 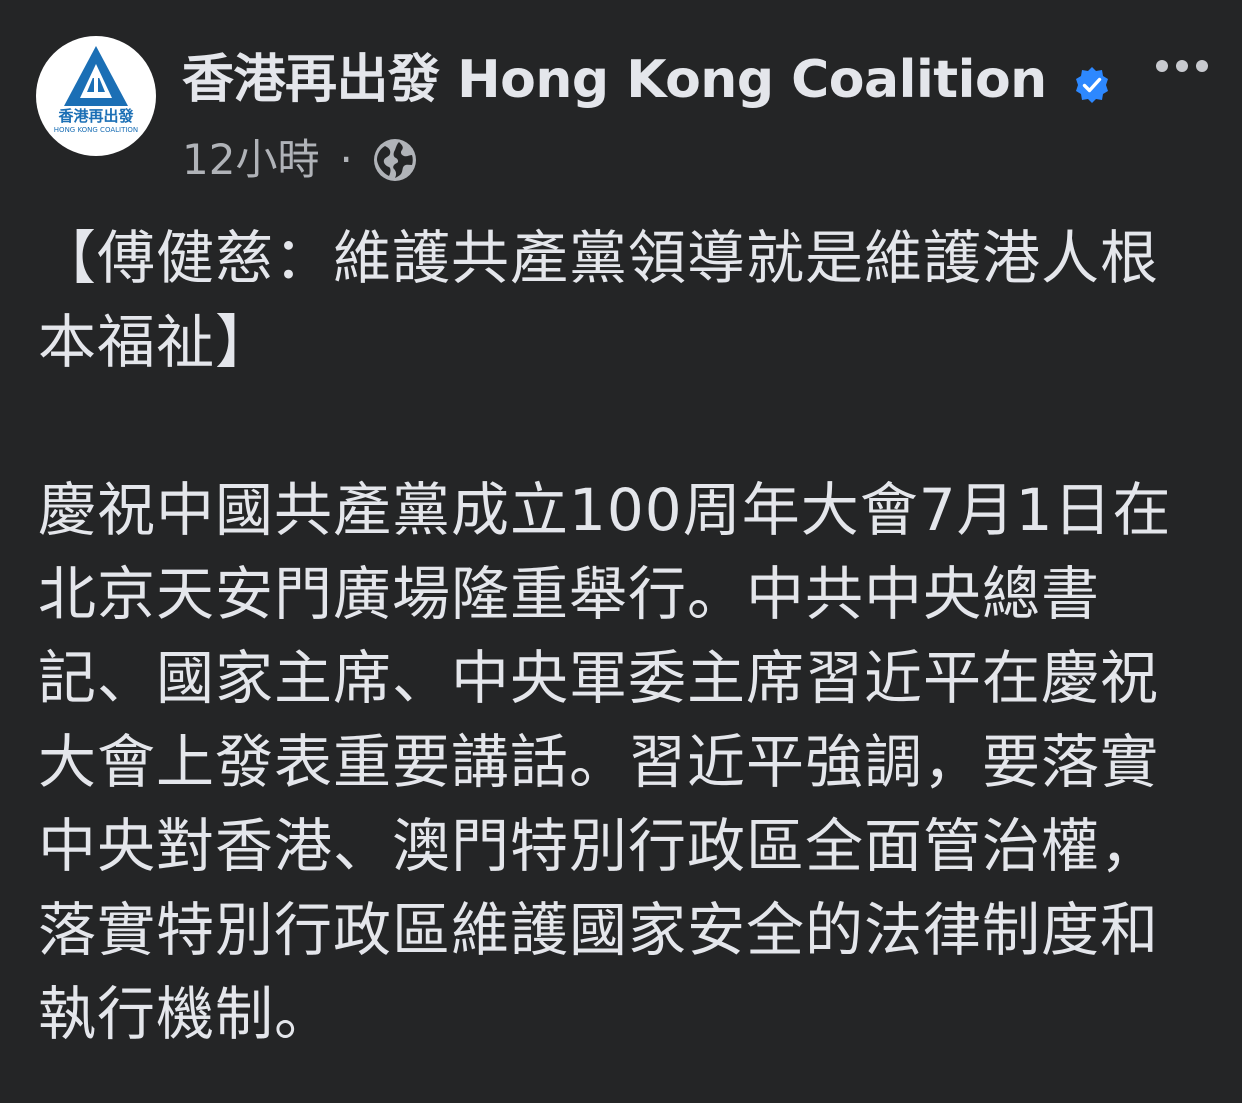 What do you see at coordinates (96, 116) in the screenshot?
I see `avatar-logo-text: 香港再出發` at bounding box center [96, 116].